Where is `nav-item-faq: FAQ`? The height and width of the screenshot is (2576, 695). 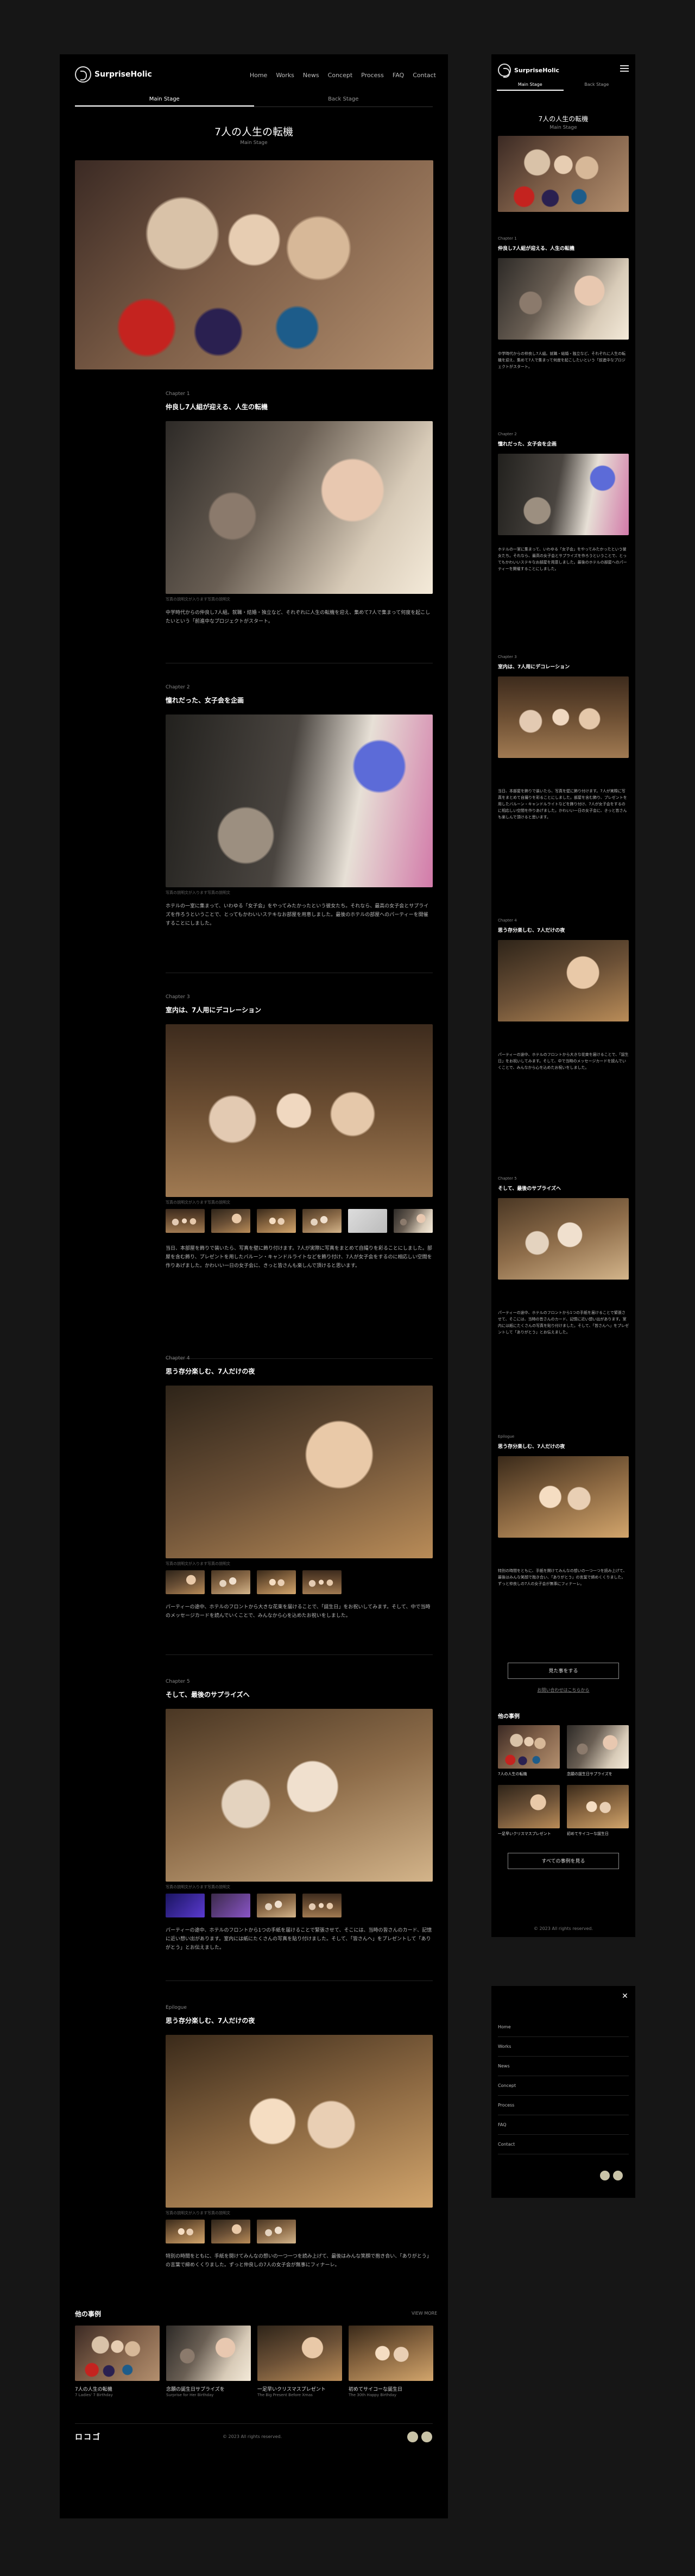 nav-item-faq: FAQ is located at coordinates (398, 75).